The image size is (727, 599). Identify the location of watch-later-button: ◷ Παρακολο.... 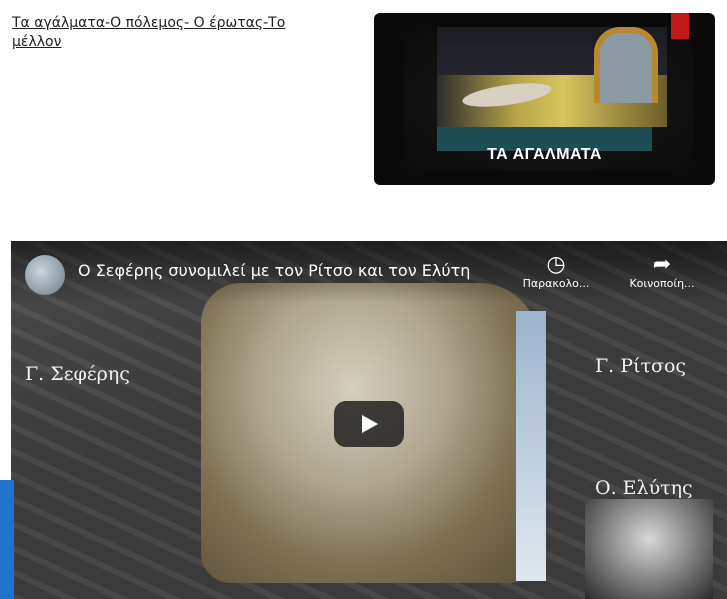
(556, 271).